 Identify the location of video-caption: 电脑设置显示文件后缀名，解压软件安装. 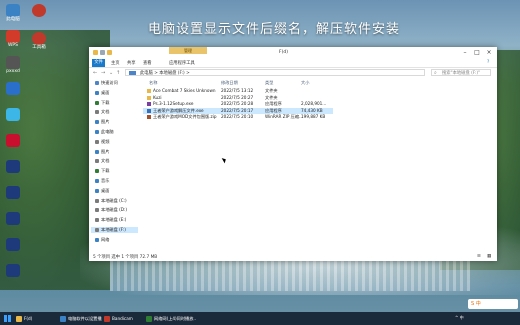
(274, 29).